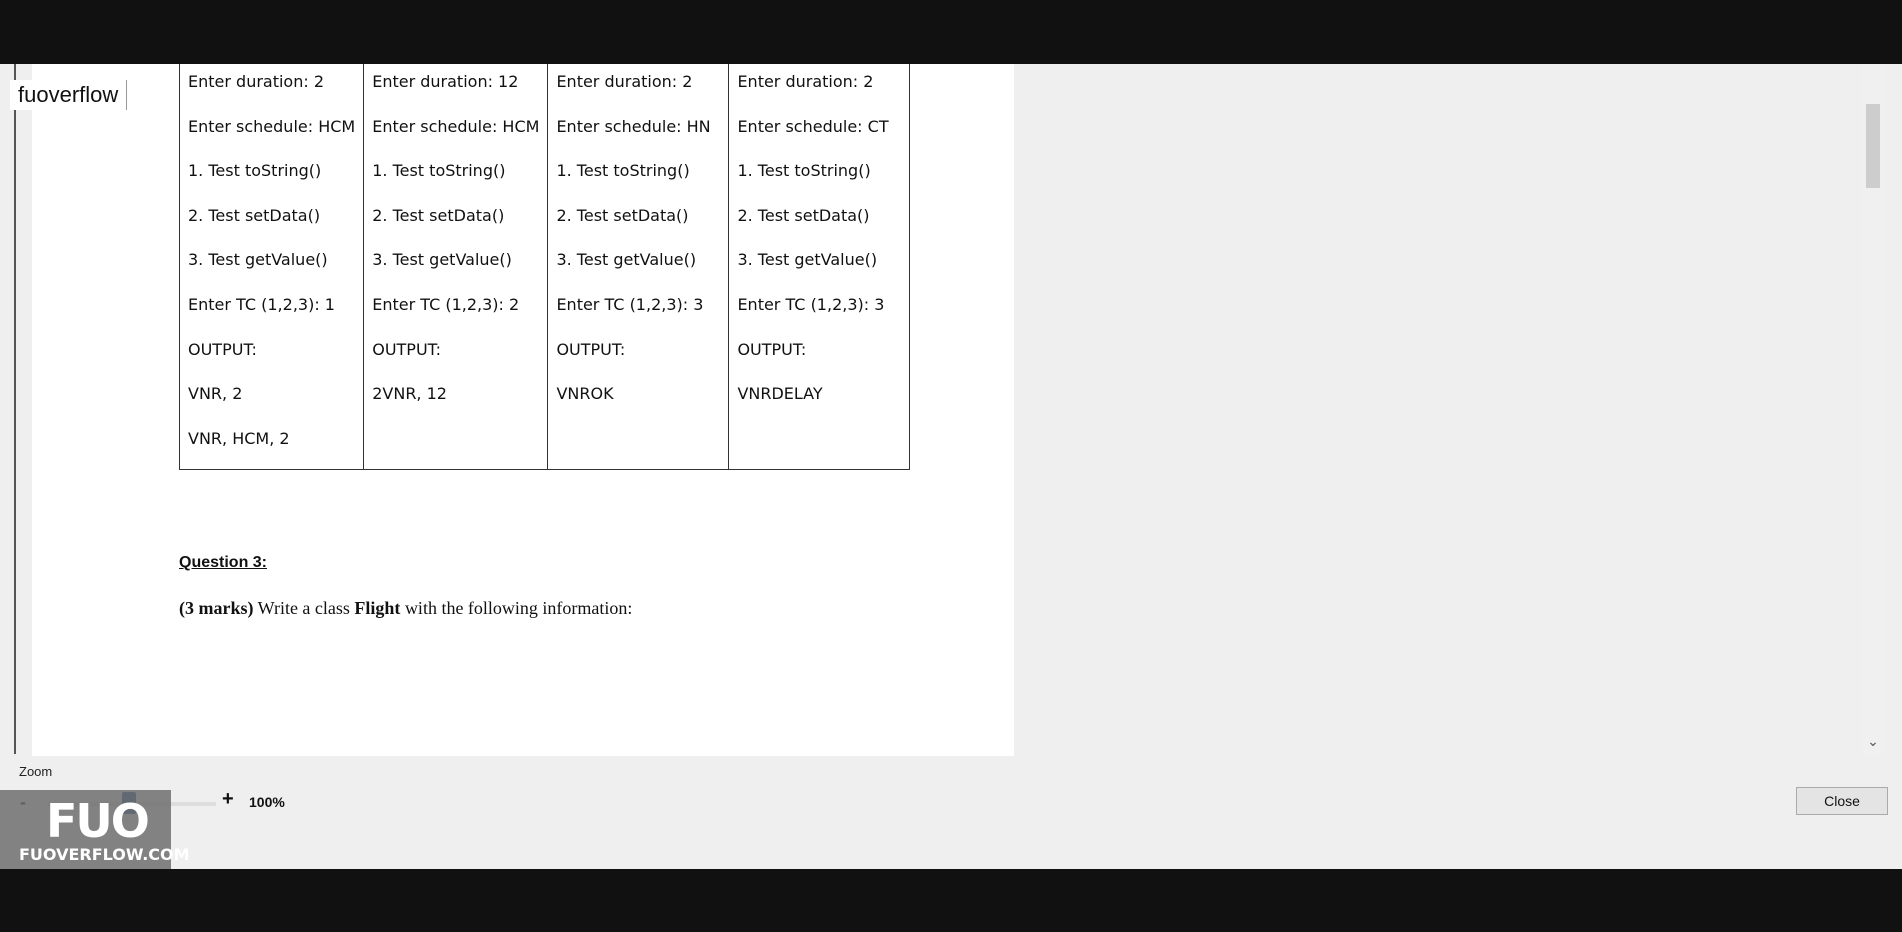  I want to click on question-title: Question 3:, so click(223, 562).